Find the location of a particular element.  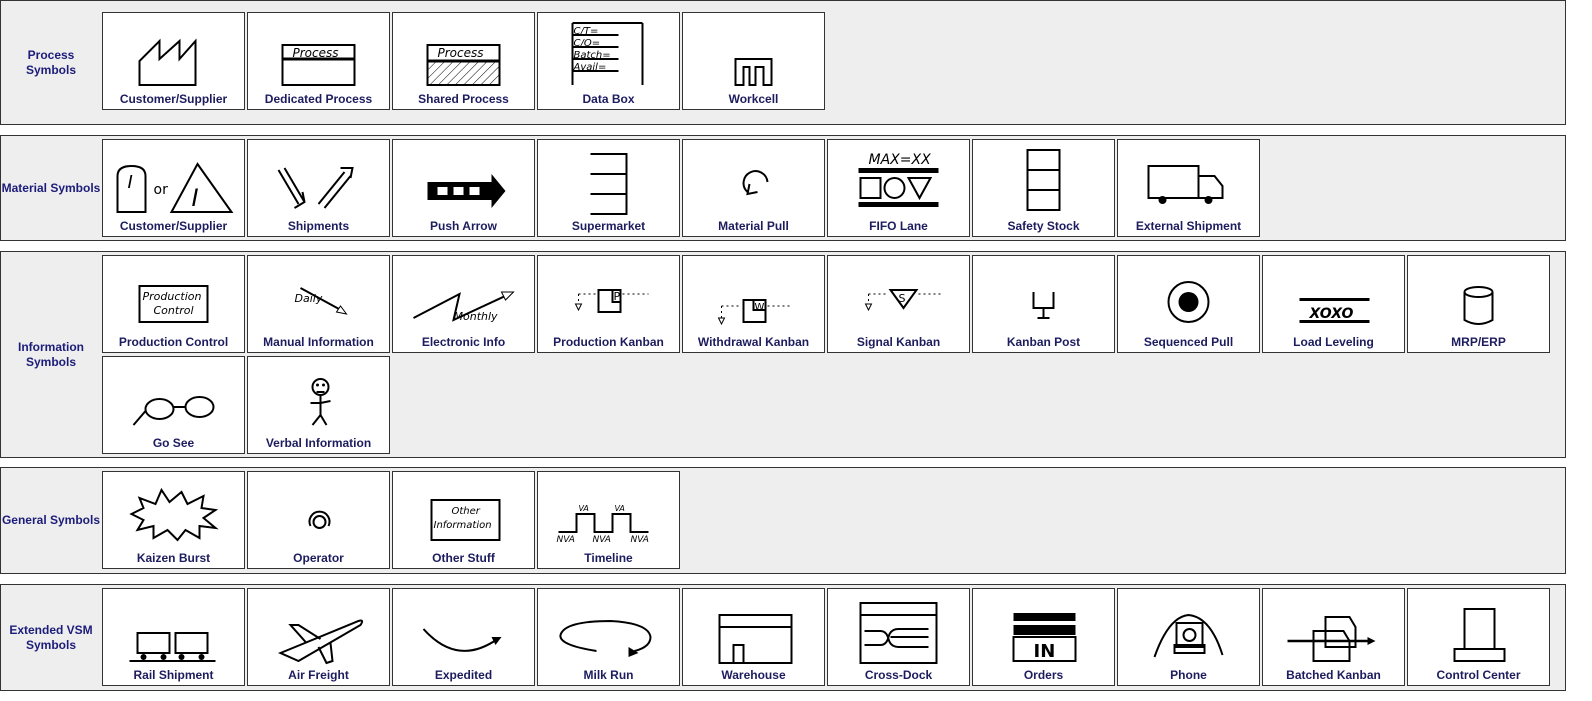

icon-lettering: Monthly is located at coordinates (476, 316).